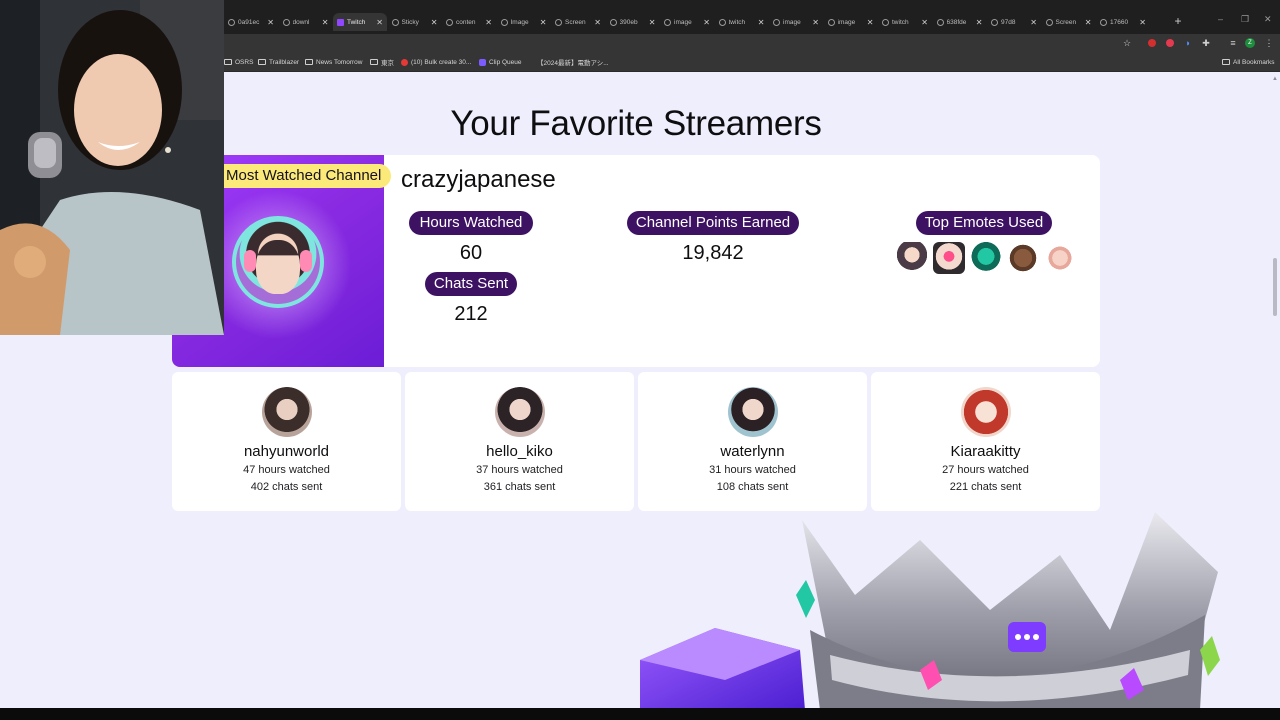  I want to click on restore-icon: ❐, so click(1245, 19).